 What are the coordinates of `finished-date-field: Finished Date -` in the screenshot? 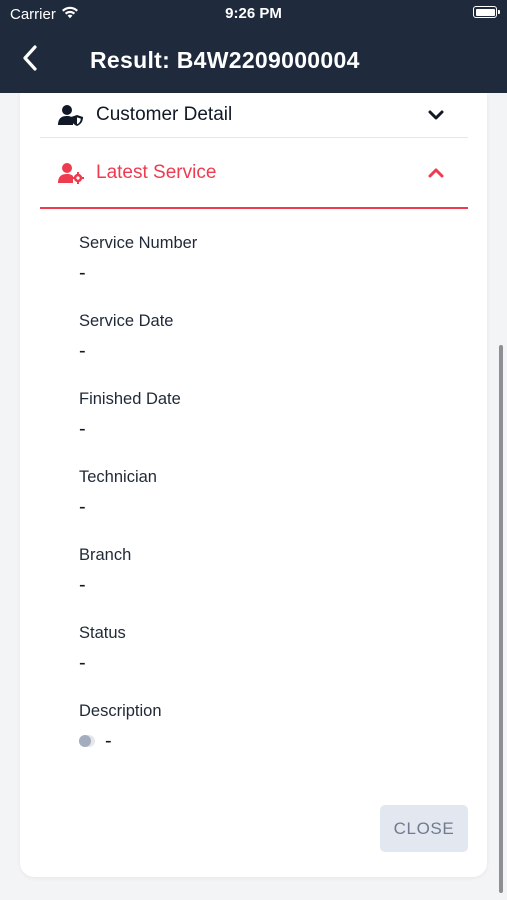 It's located at (269, 416).